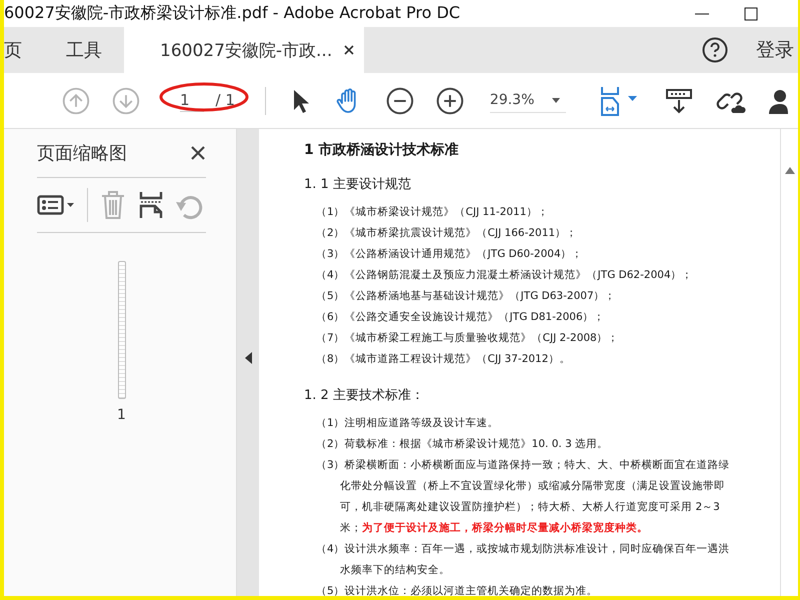 The width and height of the screenshot is (800, 600). Describe the element at coordinates (450, 254) in the screenshot. I see `list-item: （3）《公路桥涵设计通用规范》（JTG D60-2004）；` at that location.